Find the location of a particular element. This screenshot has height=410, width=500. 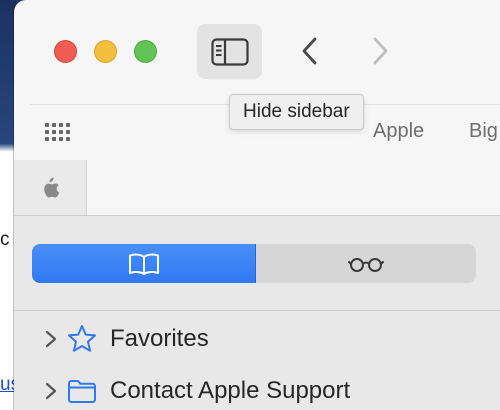

favorites-grid-button is located at coordinates (58, 132).